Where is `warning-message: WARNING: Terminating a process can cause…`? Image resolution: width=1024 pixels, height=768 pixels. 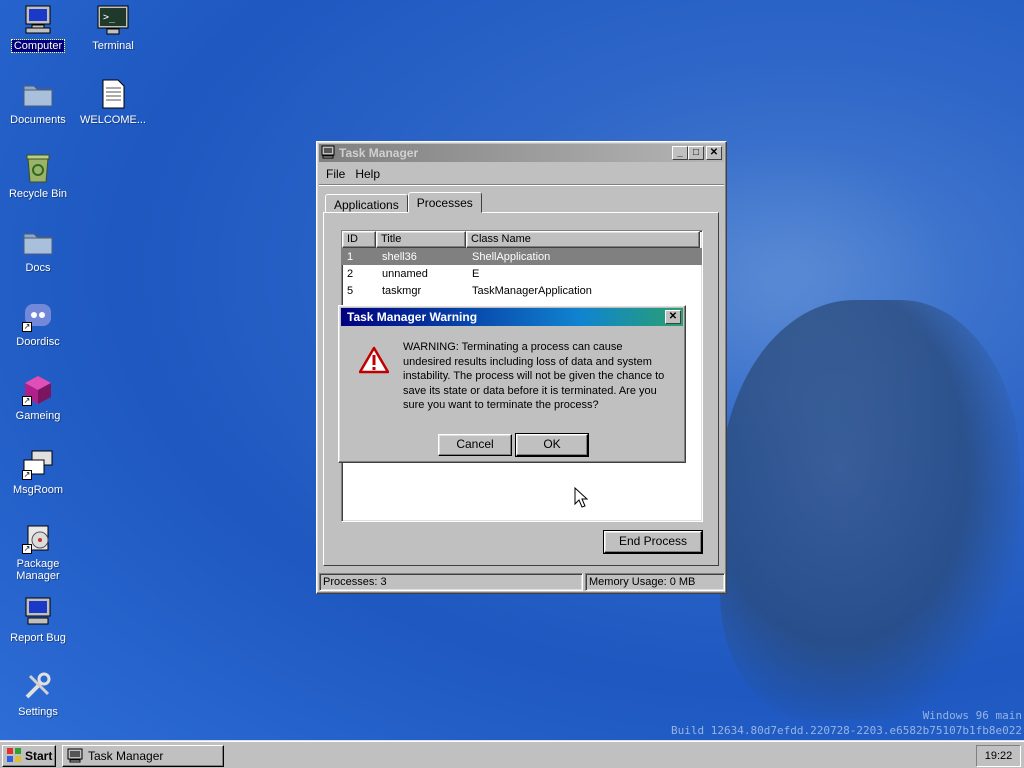 warning-message: WARNING: Terminating a process can cause… is located at coordinates (534, 376).